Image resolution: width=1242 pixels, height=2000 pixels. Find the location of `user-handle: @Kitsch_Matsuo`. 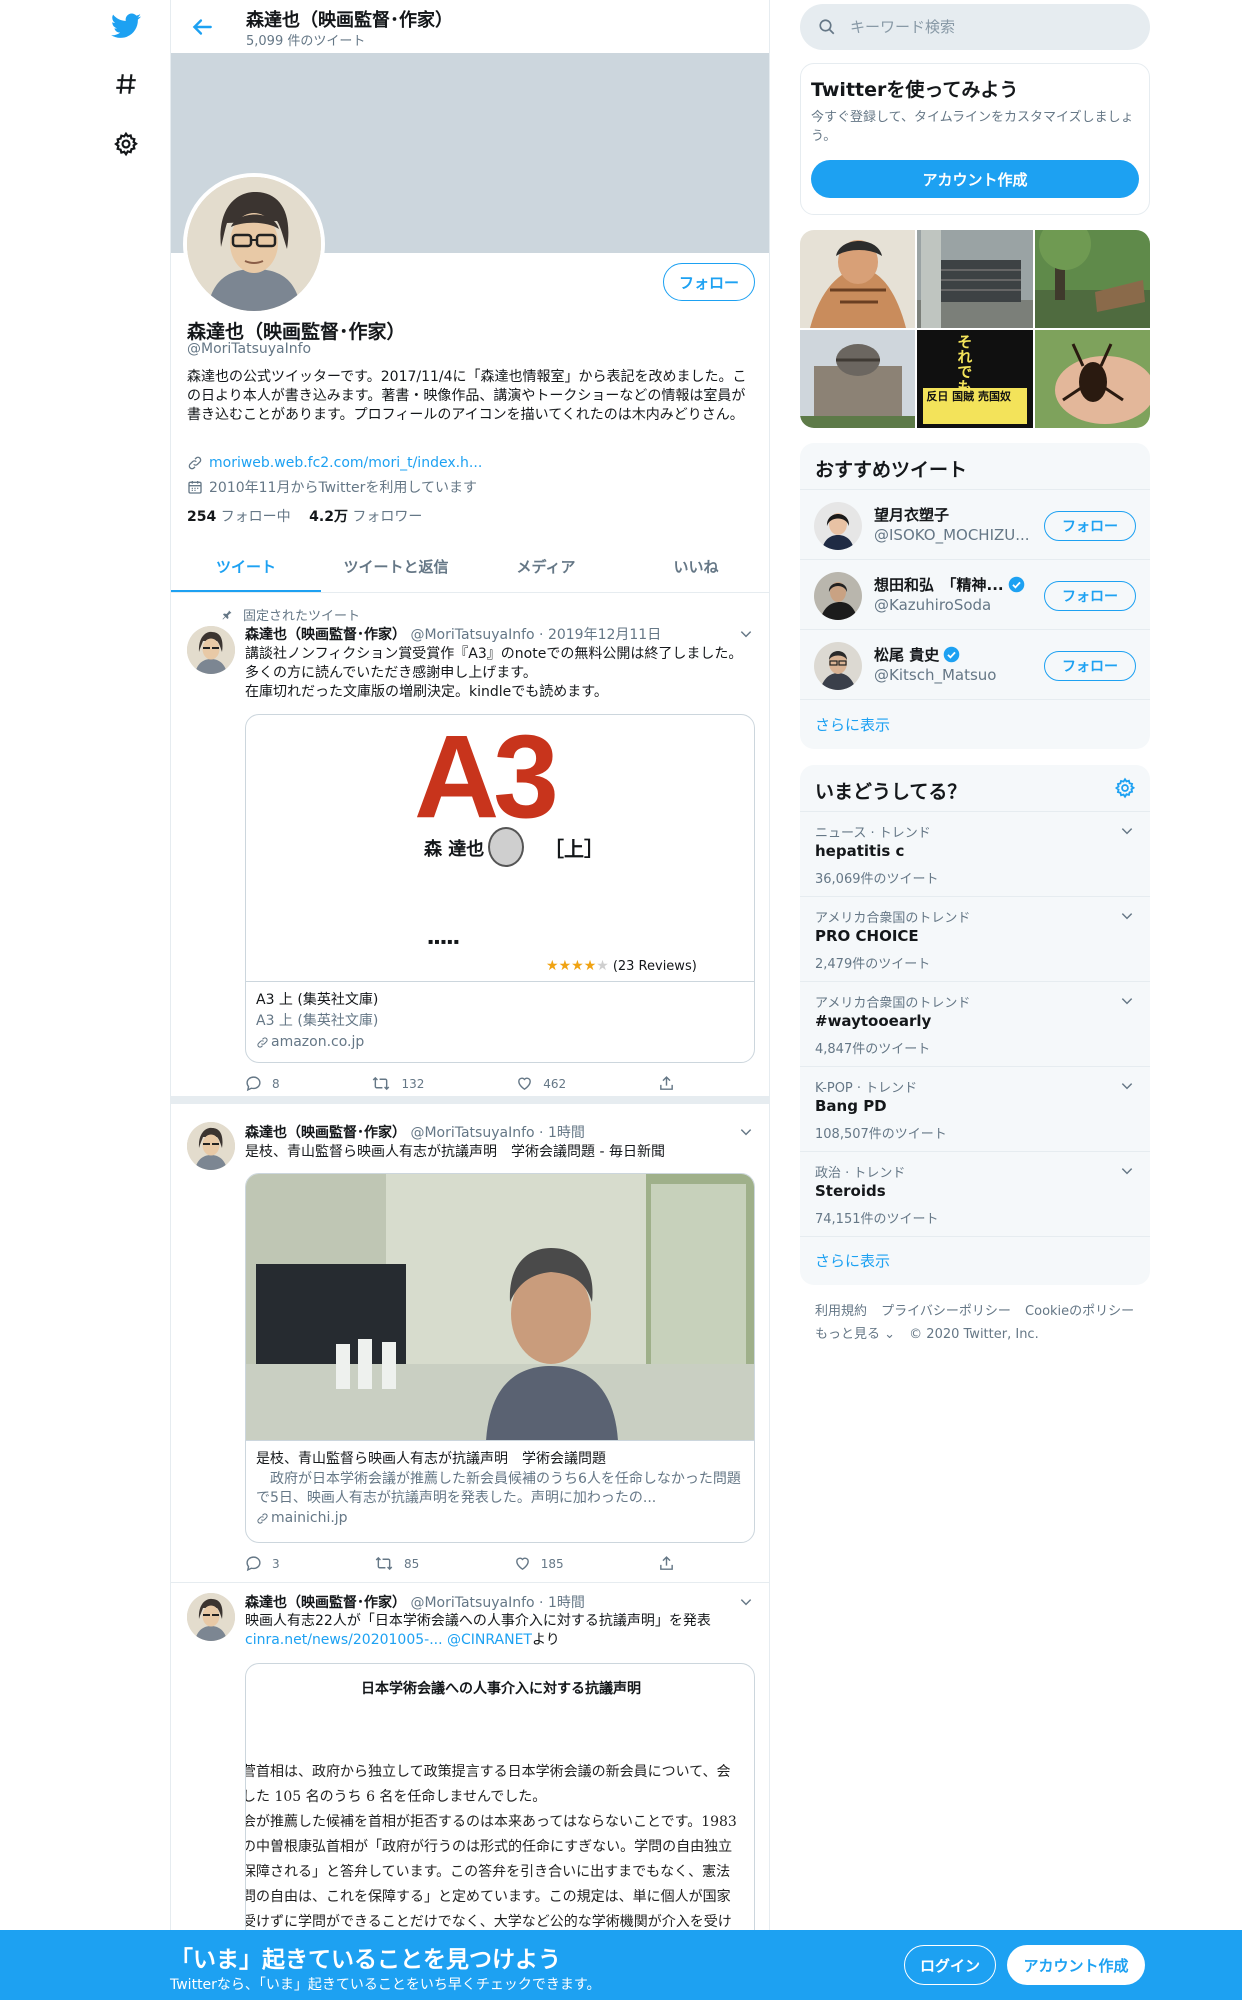

user-handle: @Kitsch_Matsuo is located at coordinates (935, 675).